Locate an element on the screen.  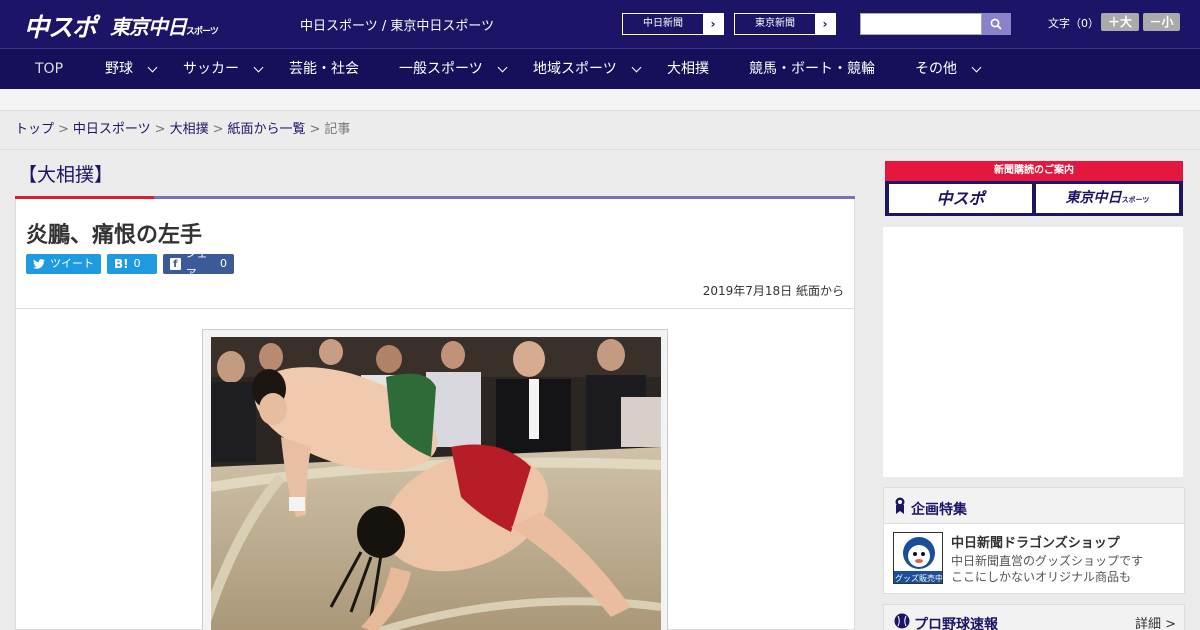
baseball-scores-title: プロ野球速報 is located at coordinates (956, 623).